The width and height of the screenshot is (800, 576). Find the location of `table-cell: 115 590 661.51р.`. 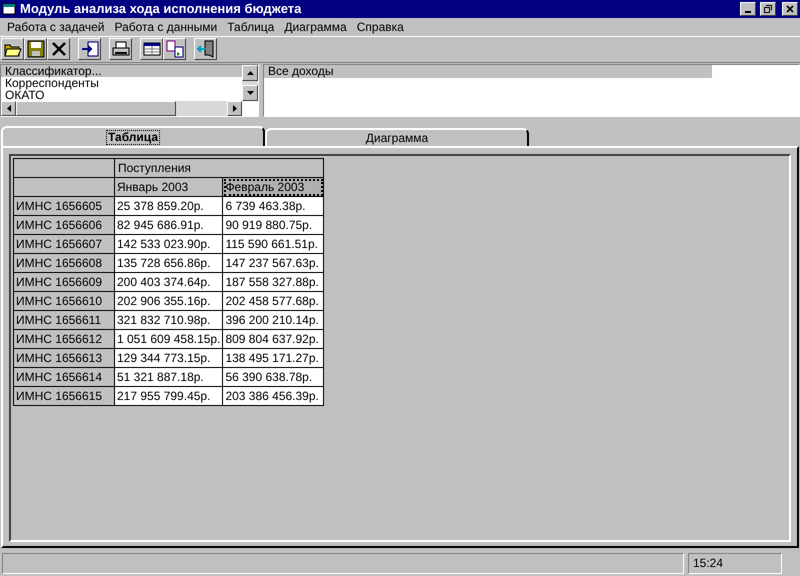

table-cell: 115 590 661.51р. is located at coordinates (273, 244).